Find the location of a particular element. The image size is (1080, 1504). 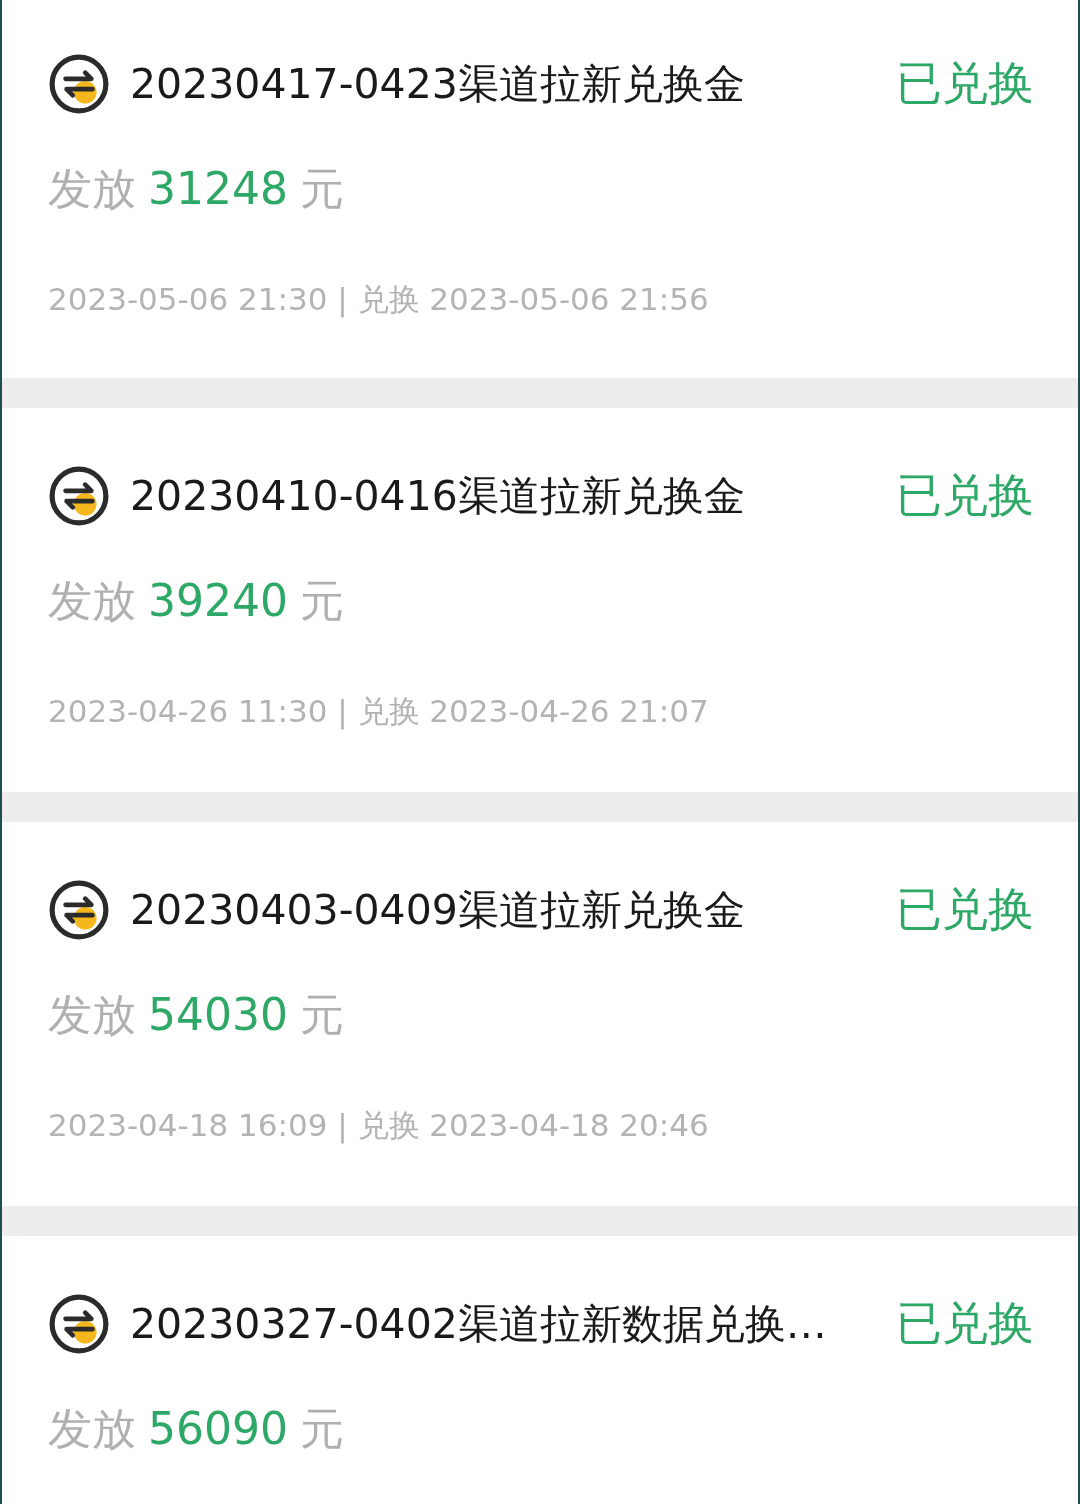

amount-value: 39240 is located at coordinates (218, 600).